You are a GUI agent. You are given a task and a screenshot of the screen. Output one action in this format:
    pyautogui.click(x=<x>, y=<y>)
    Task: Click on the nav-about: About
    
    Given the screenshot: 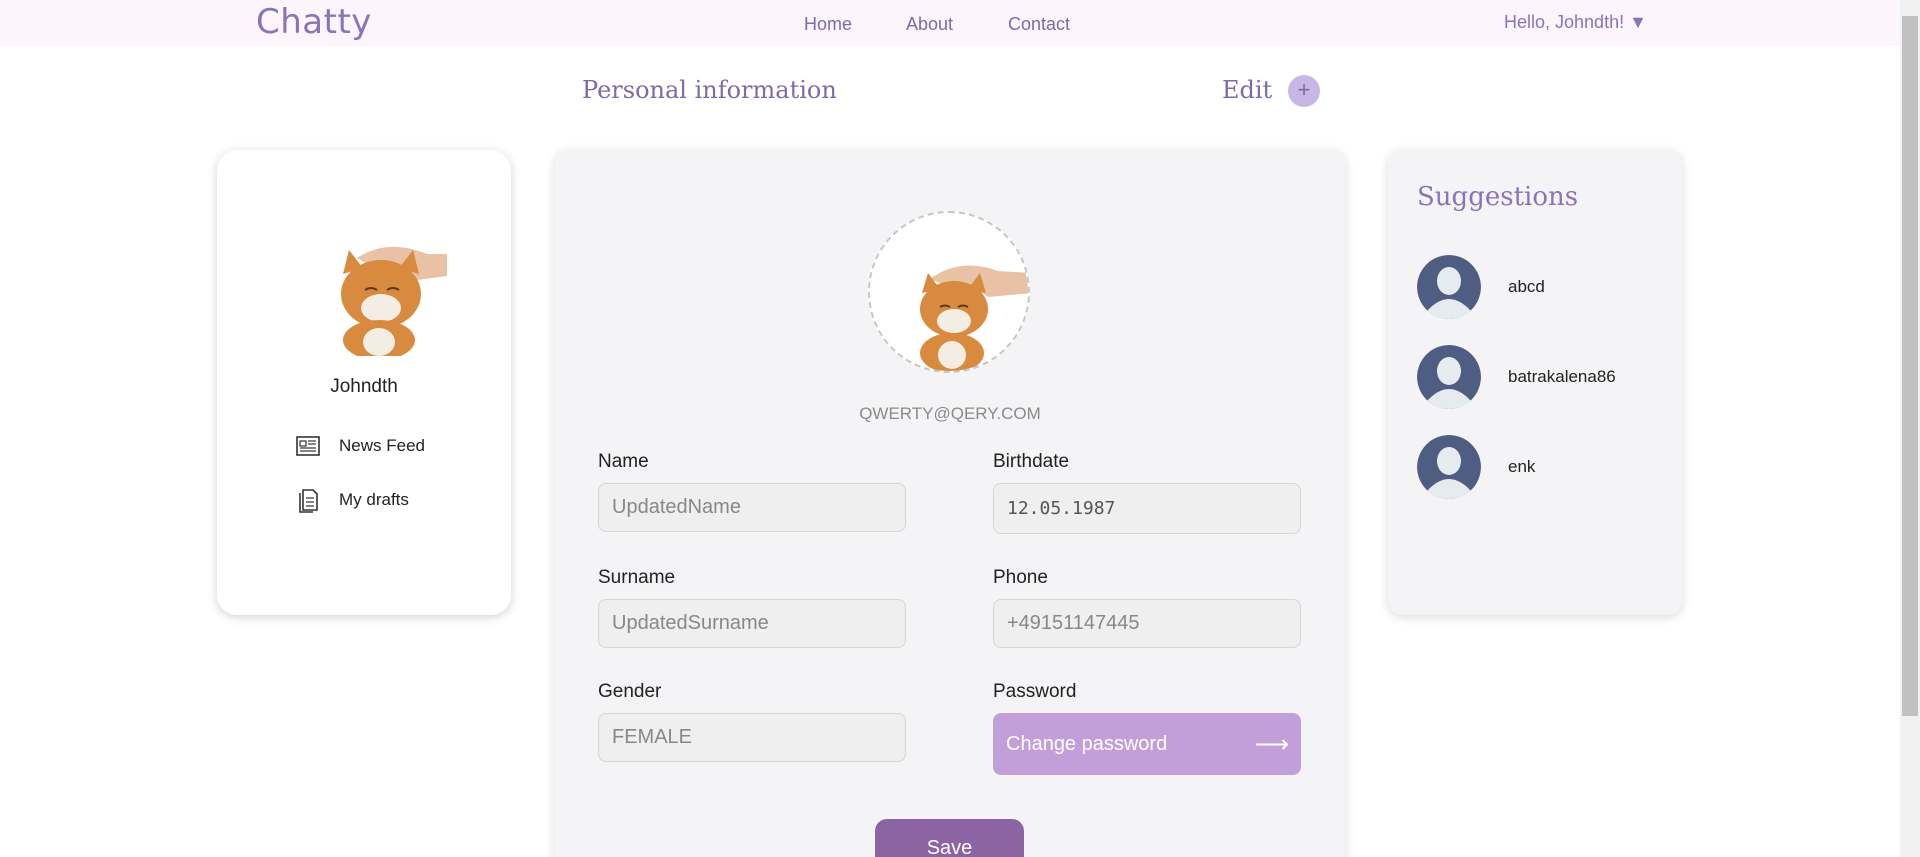 What is the action you would take?
    pyautogui.click(x=929, y=24)
    